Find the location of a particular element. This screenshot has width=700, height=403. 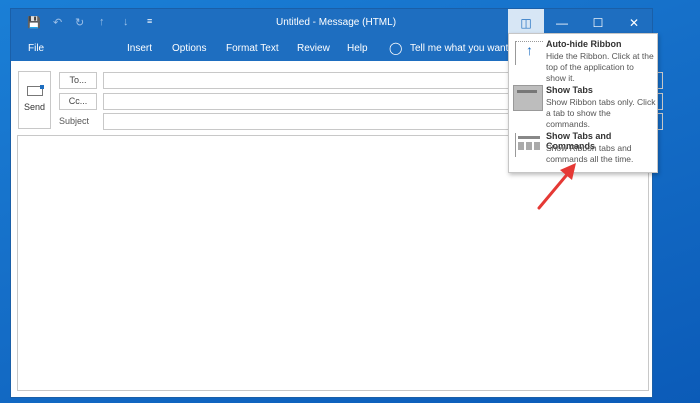

tab-insert: Insert is located at coordinates (139, 48).